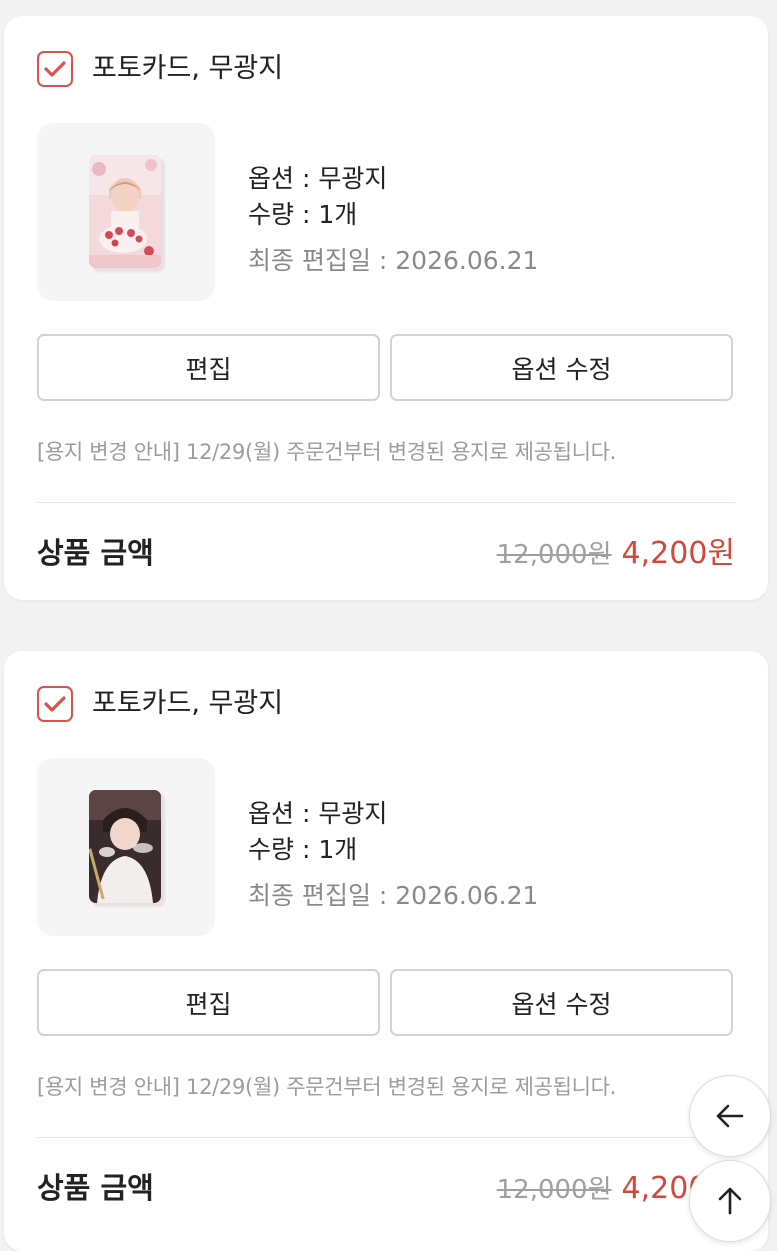  I want to click on back-button, so click(730, 1116).